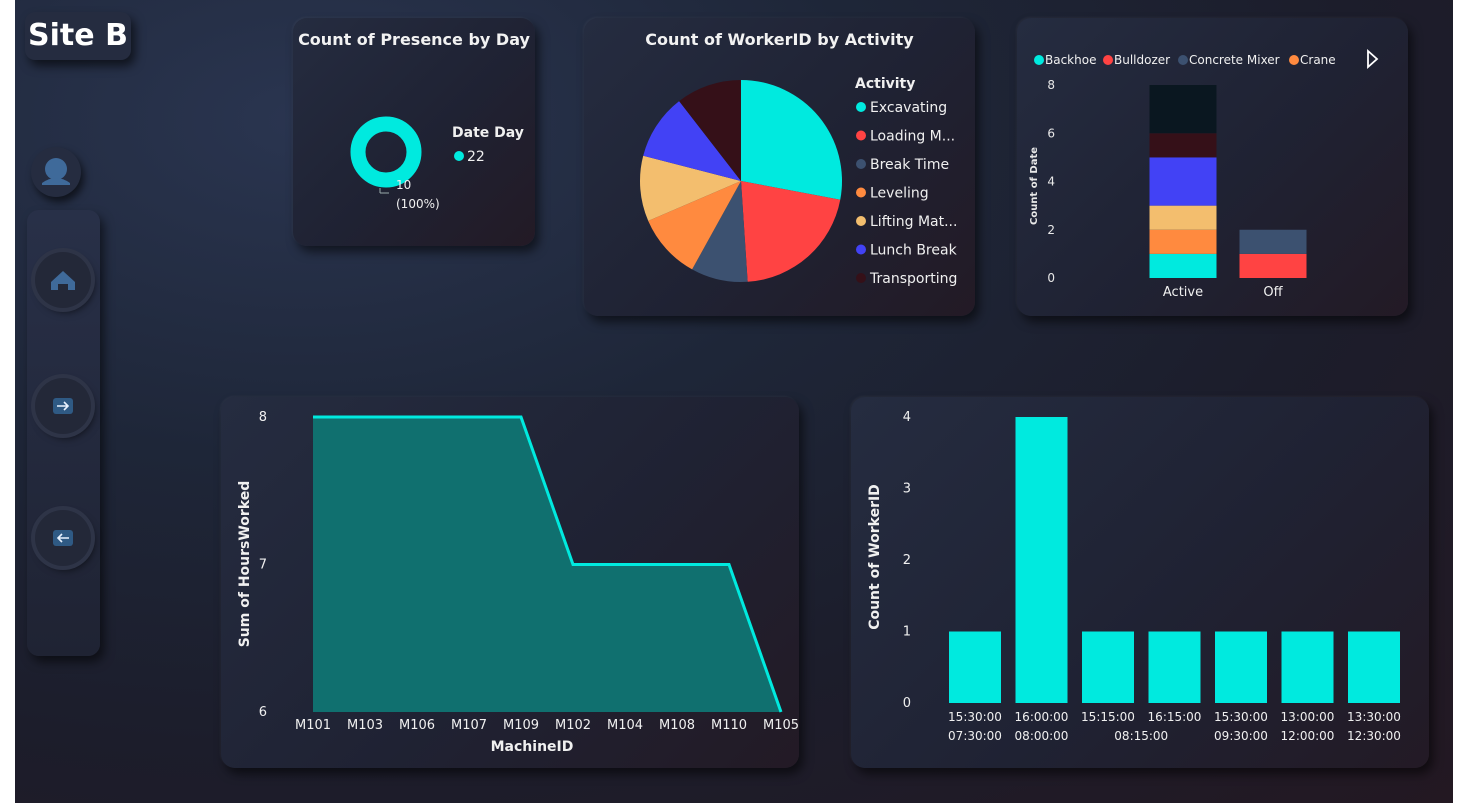 Image resolution: width=1461 pixels, height=803 pixels. I want to click on x-group-label: 09:30:00, so click(1241, 736).